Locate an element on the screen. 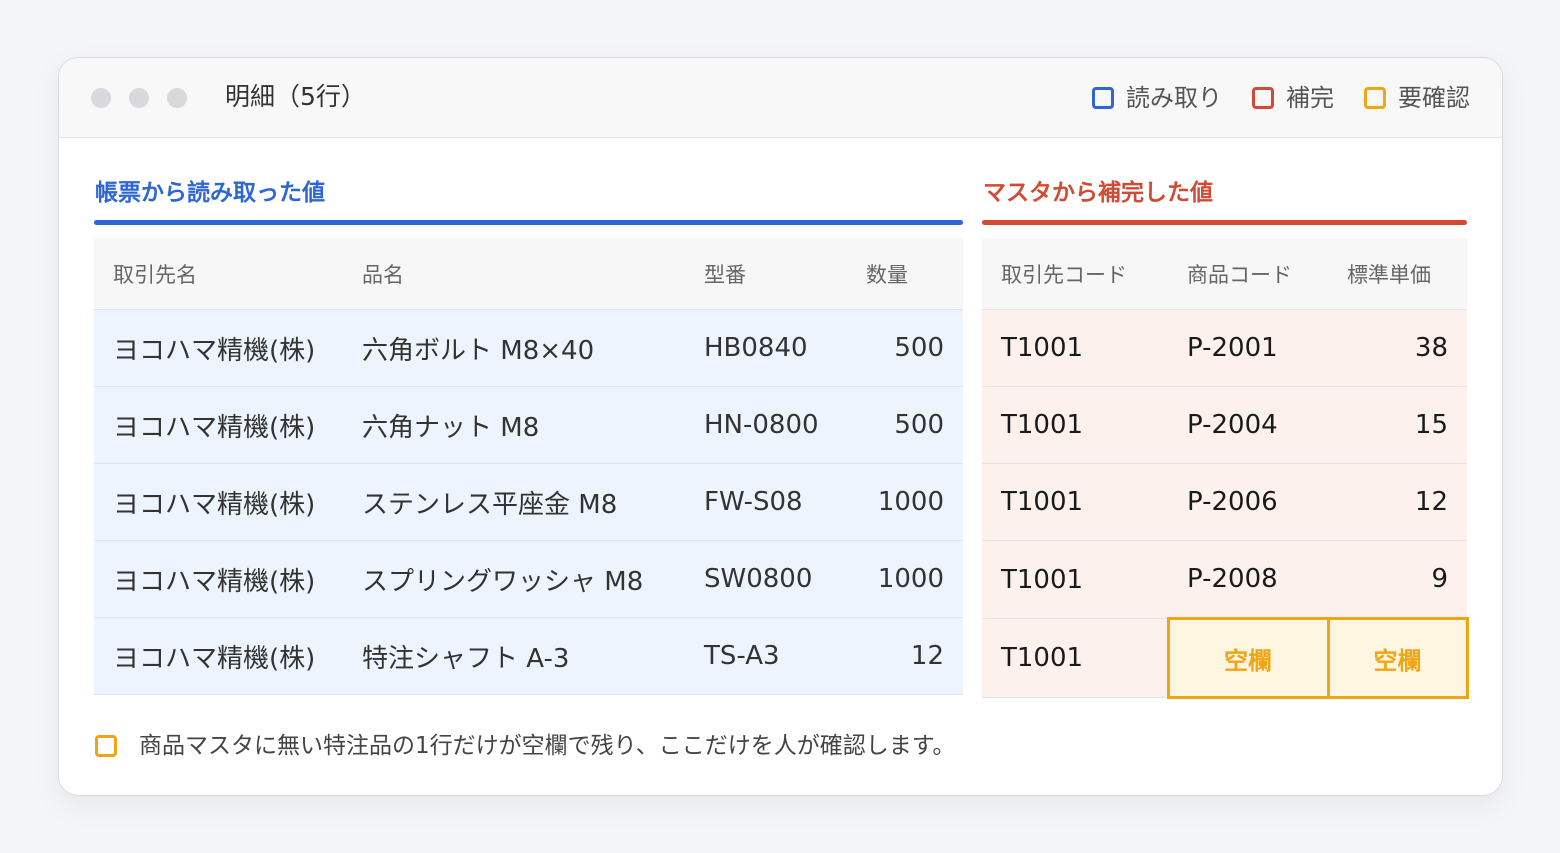 The image size is (1560, 853). legend-item-read: 読み取り is located at coordinates (1157, 98).